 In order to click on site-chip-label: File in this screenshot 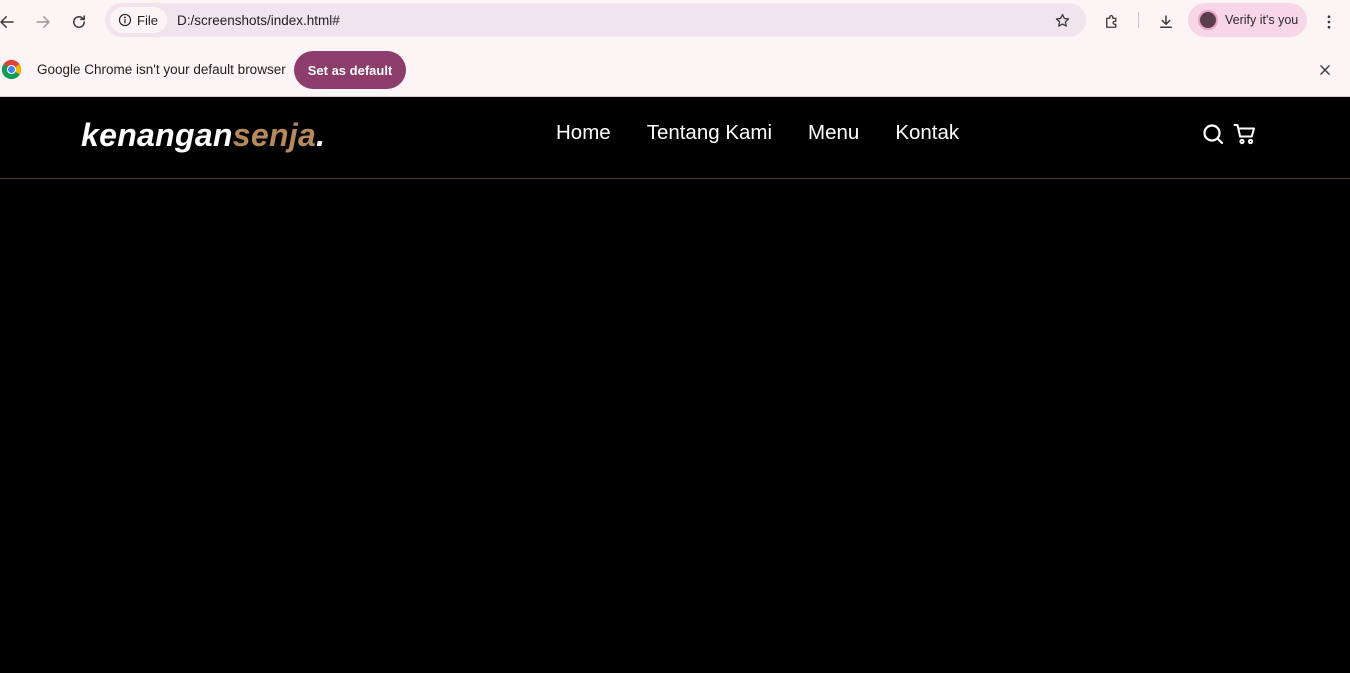, I will do `click(147, 20)`.